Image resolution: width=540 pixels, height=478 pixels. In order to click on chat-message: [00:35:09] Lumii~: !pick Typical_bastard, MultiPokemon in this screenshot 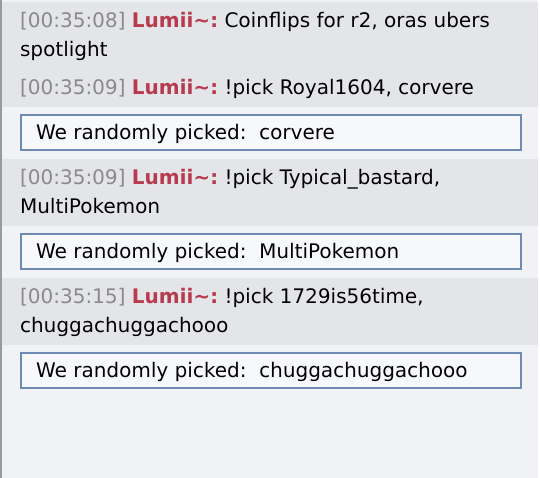, I will do `click(270, 192)`.